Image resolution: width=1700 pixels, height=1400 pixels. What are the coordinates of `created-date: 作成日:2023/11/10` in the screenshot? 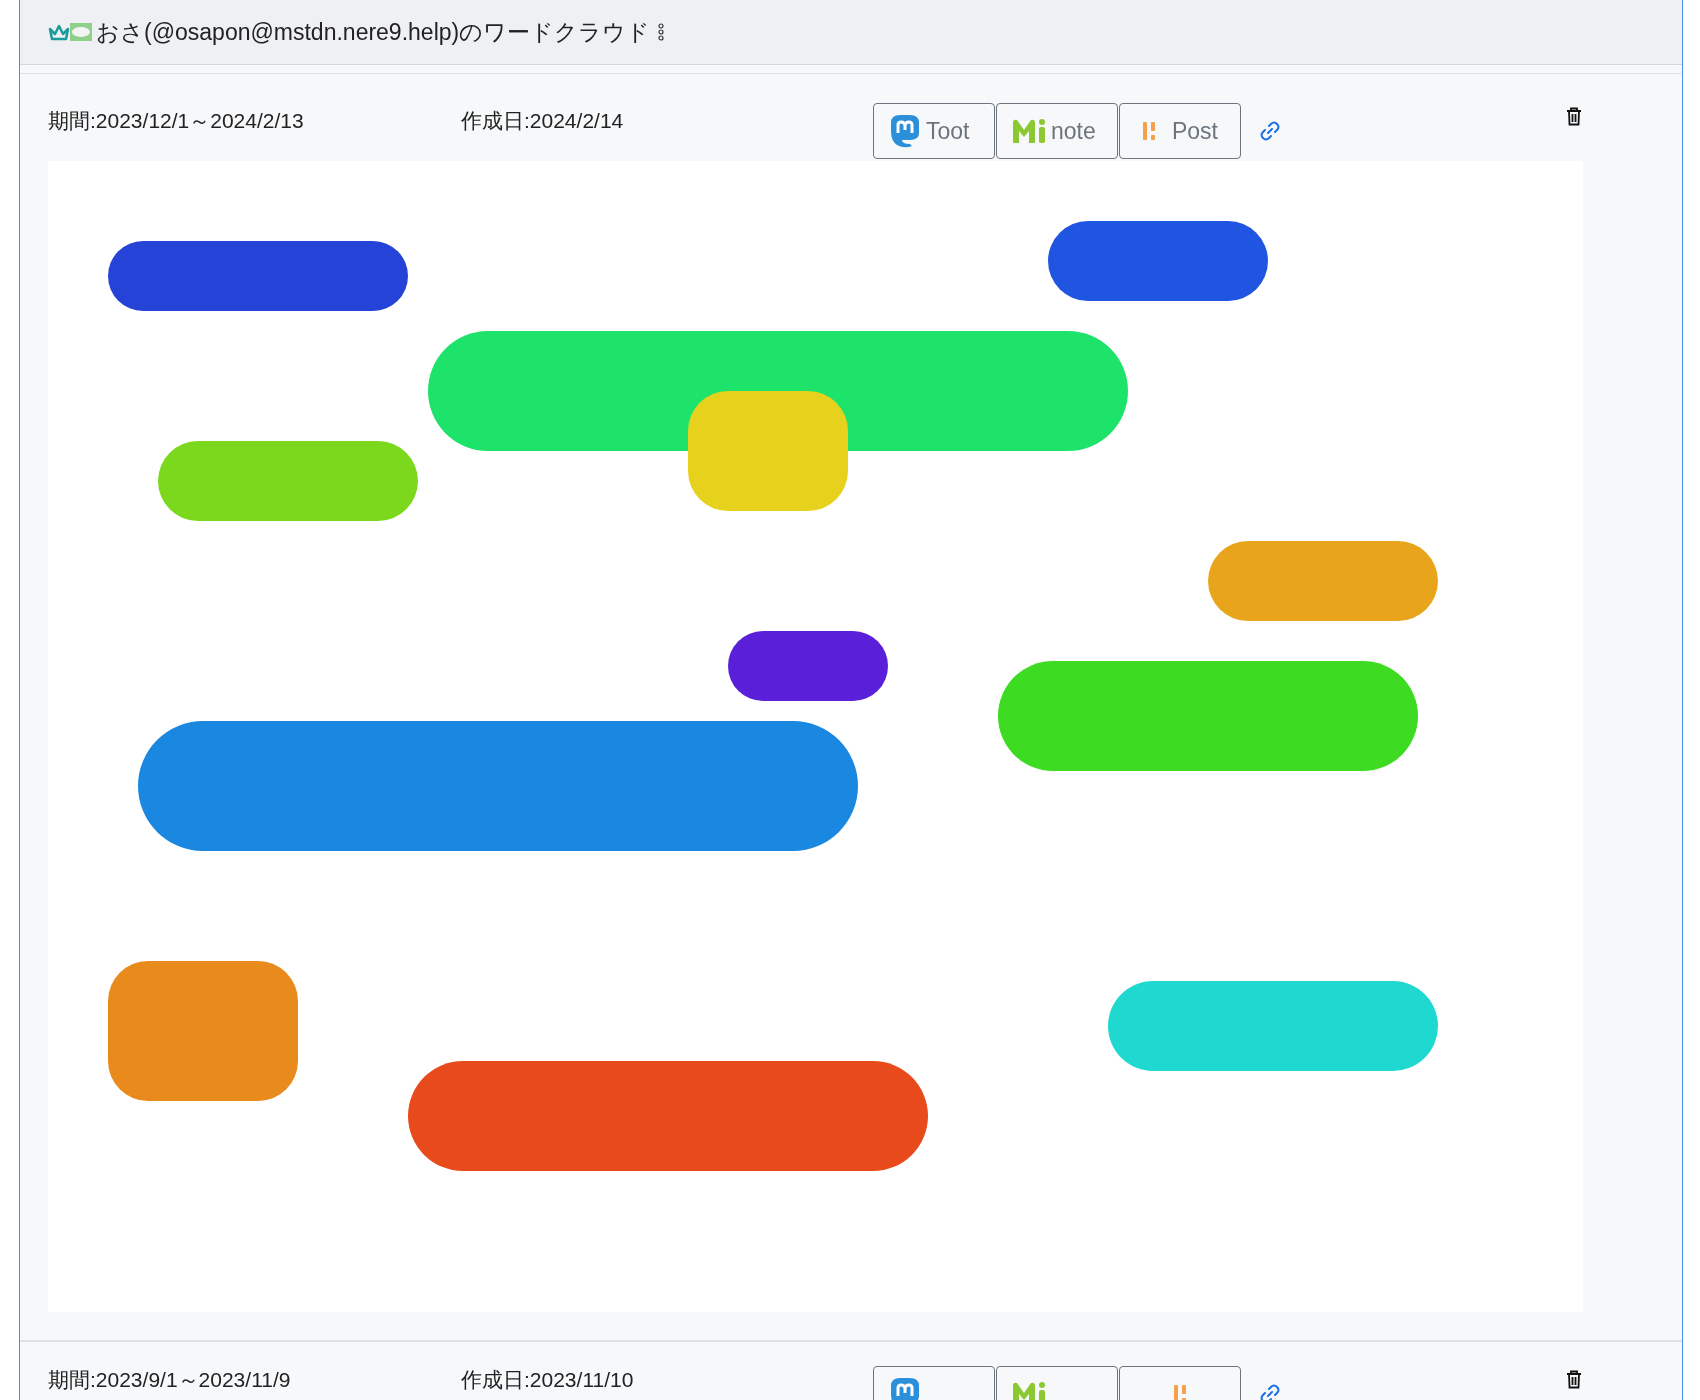 It's located at (548, 1380).